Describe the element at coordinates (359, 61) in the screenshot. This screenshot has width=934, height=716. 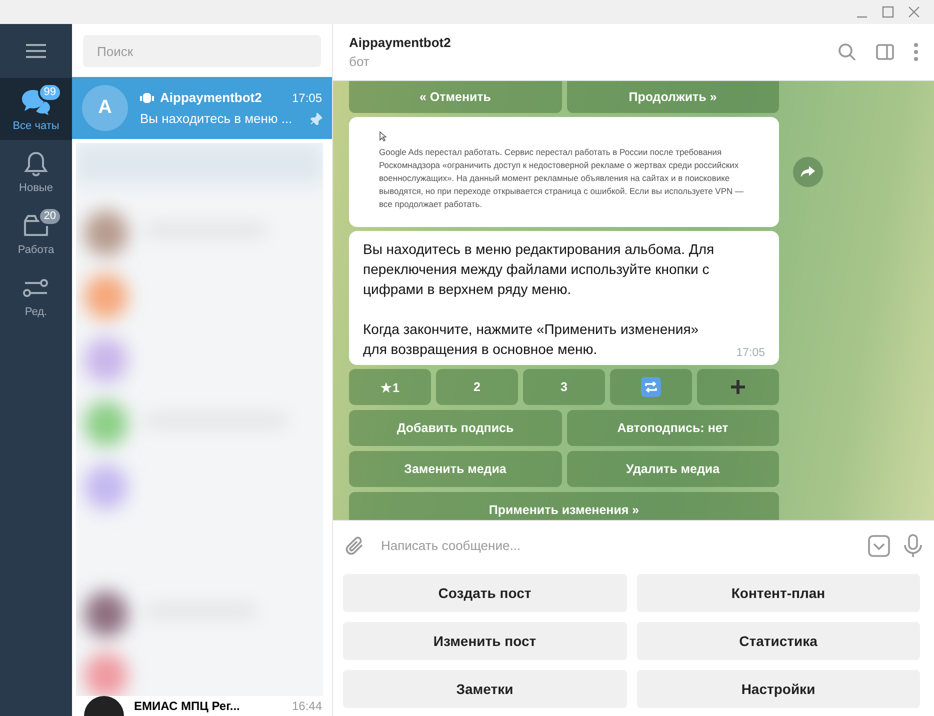
I see `chat-subtitle: бот` at that location.